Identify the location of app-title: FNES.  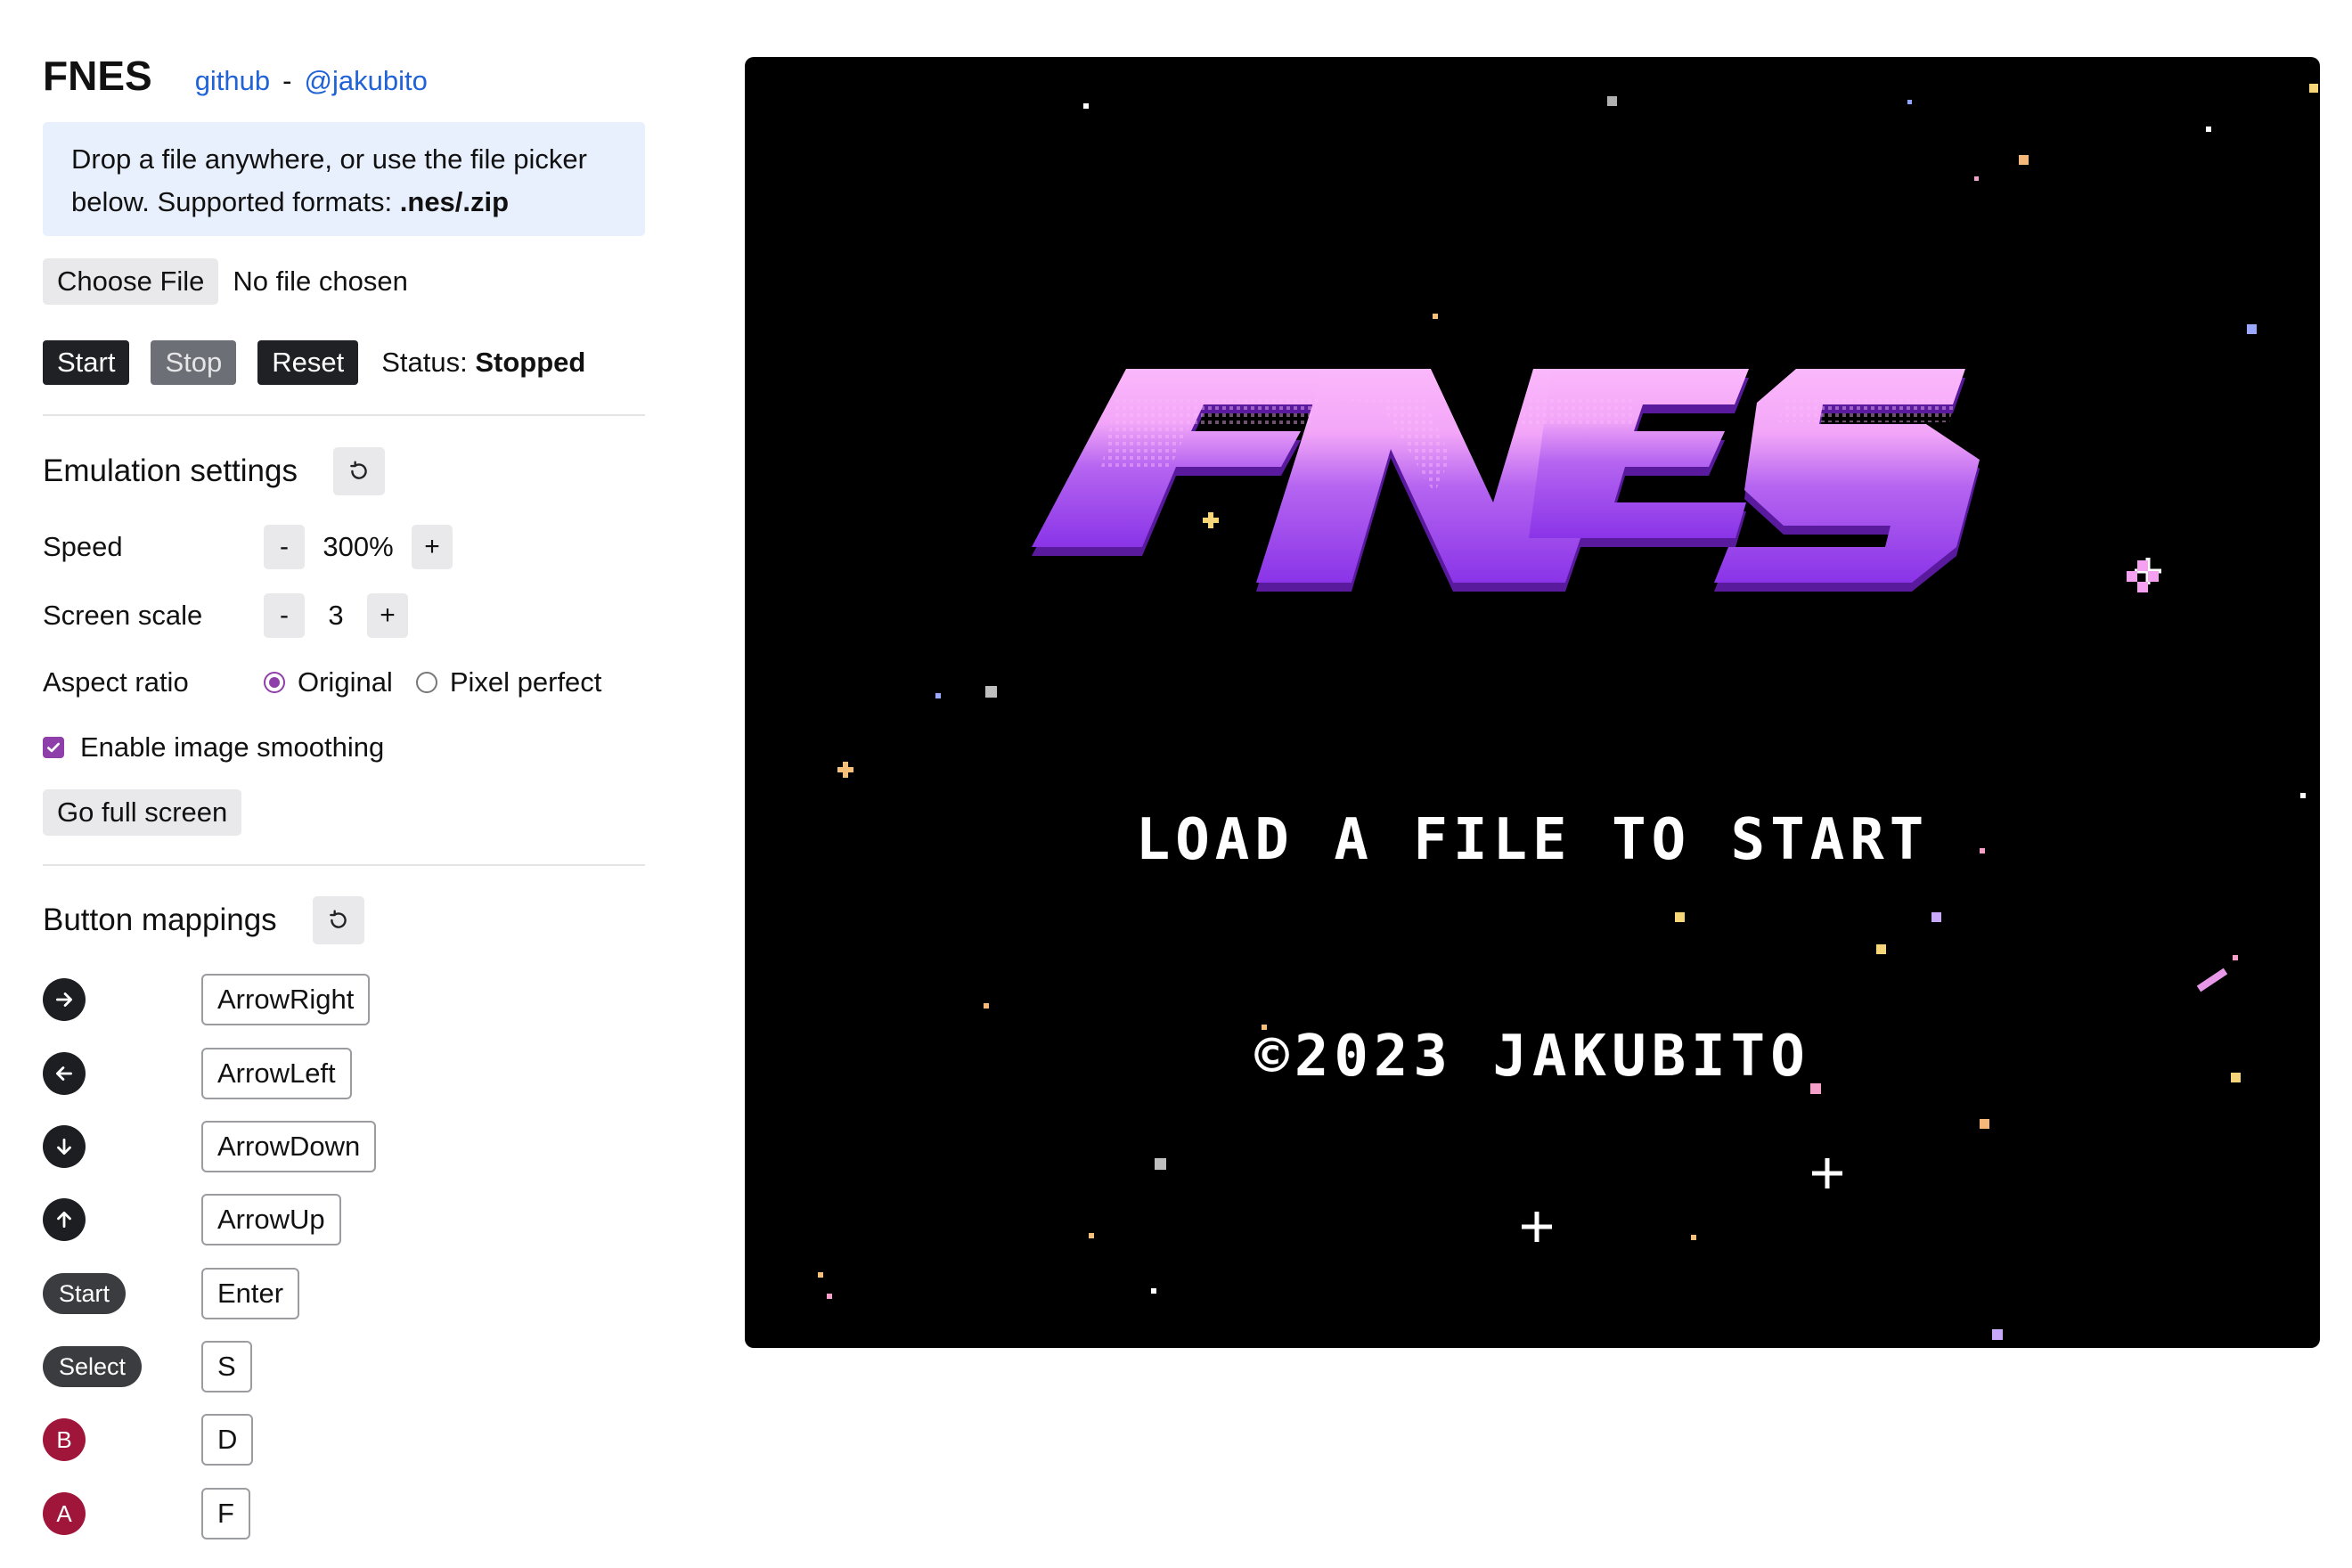
(97, 76).